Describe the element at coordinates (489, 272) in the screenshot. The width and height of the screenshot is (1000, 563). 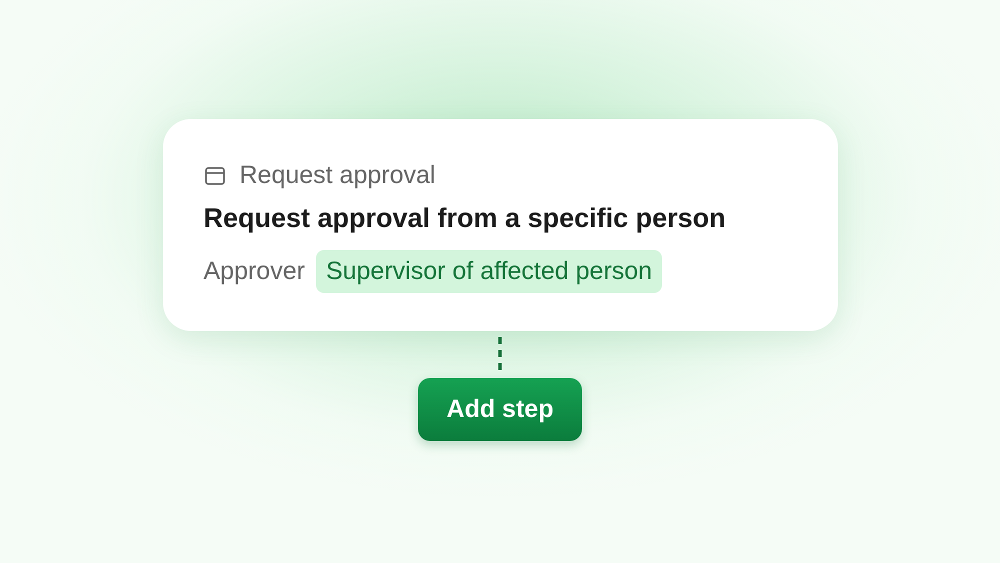
I see `approver-tag: Supervisor of affected person` at that location.